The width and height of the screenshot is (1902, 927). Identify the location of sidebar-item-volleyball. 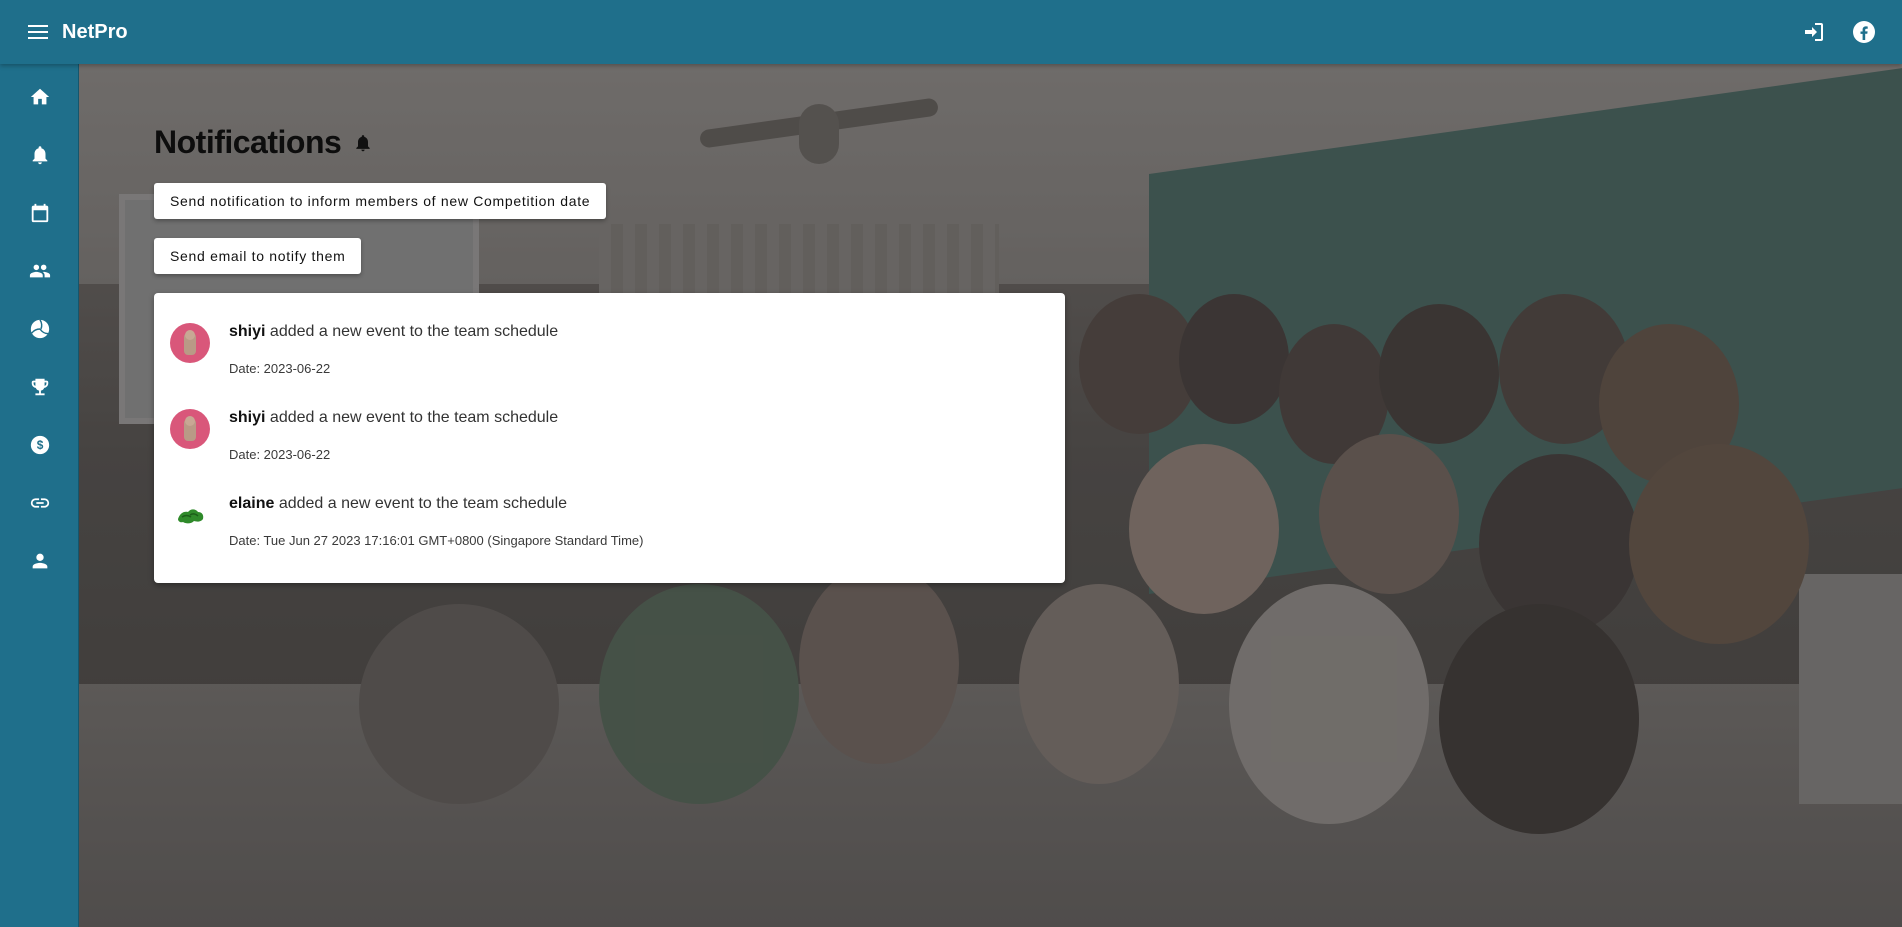
(39, 329).